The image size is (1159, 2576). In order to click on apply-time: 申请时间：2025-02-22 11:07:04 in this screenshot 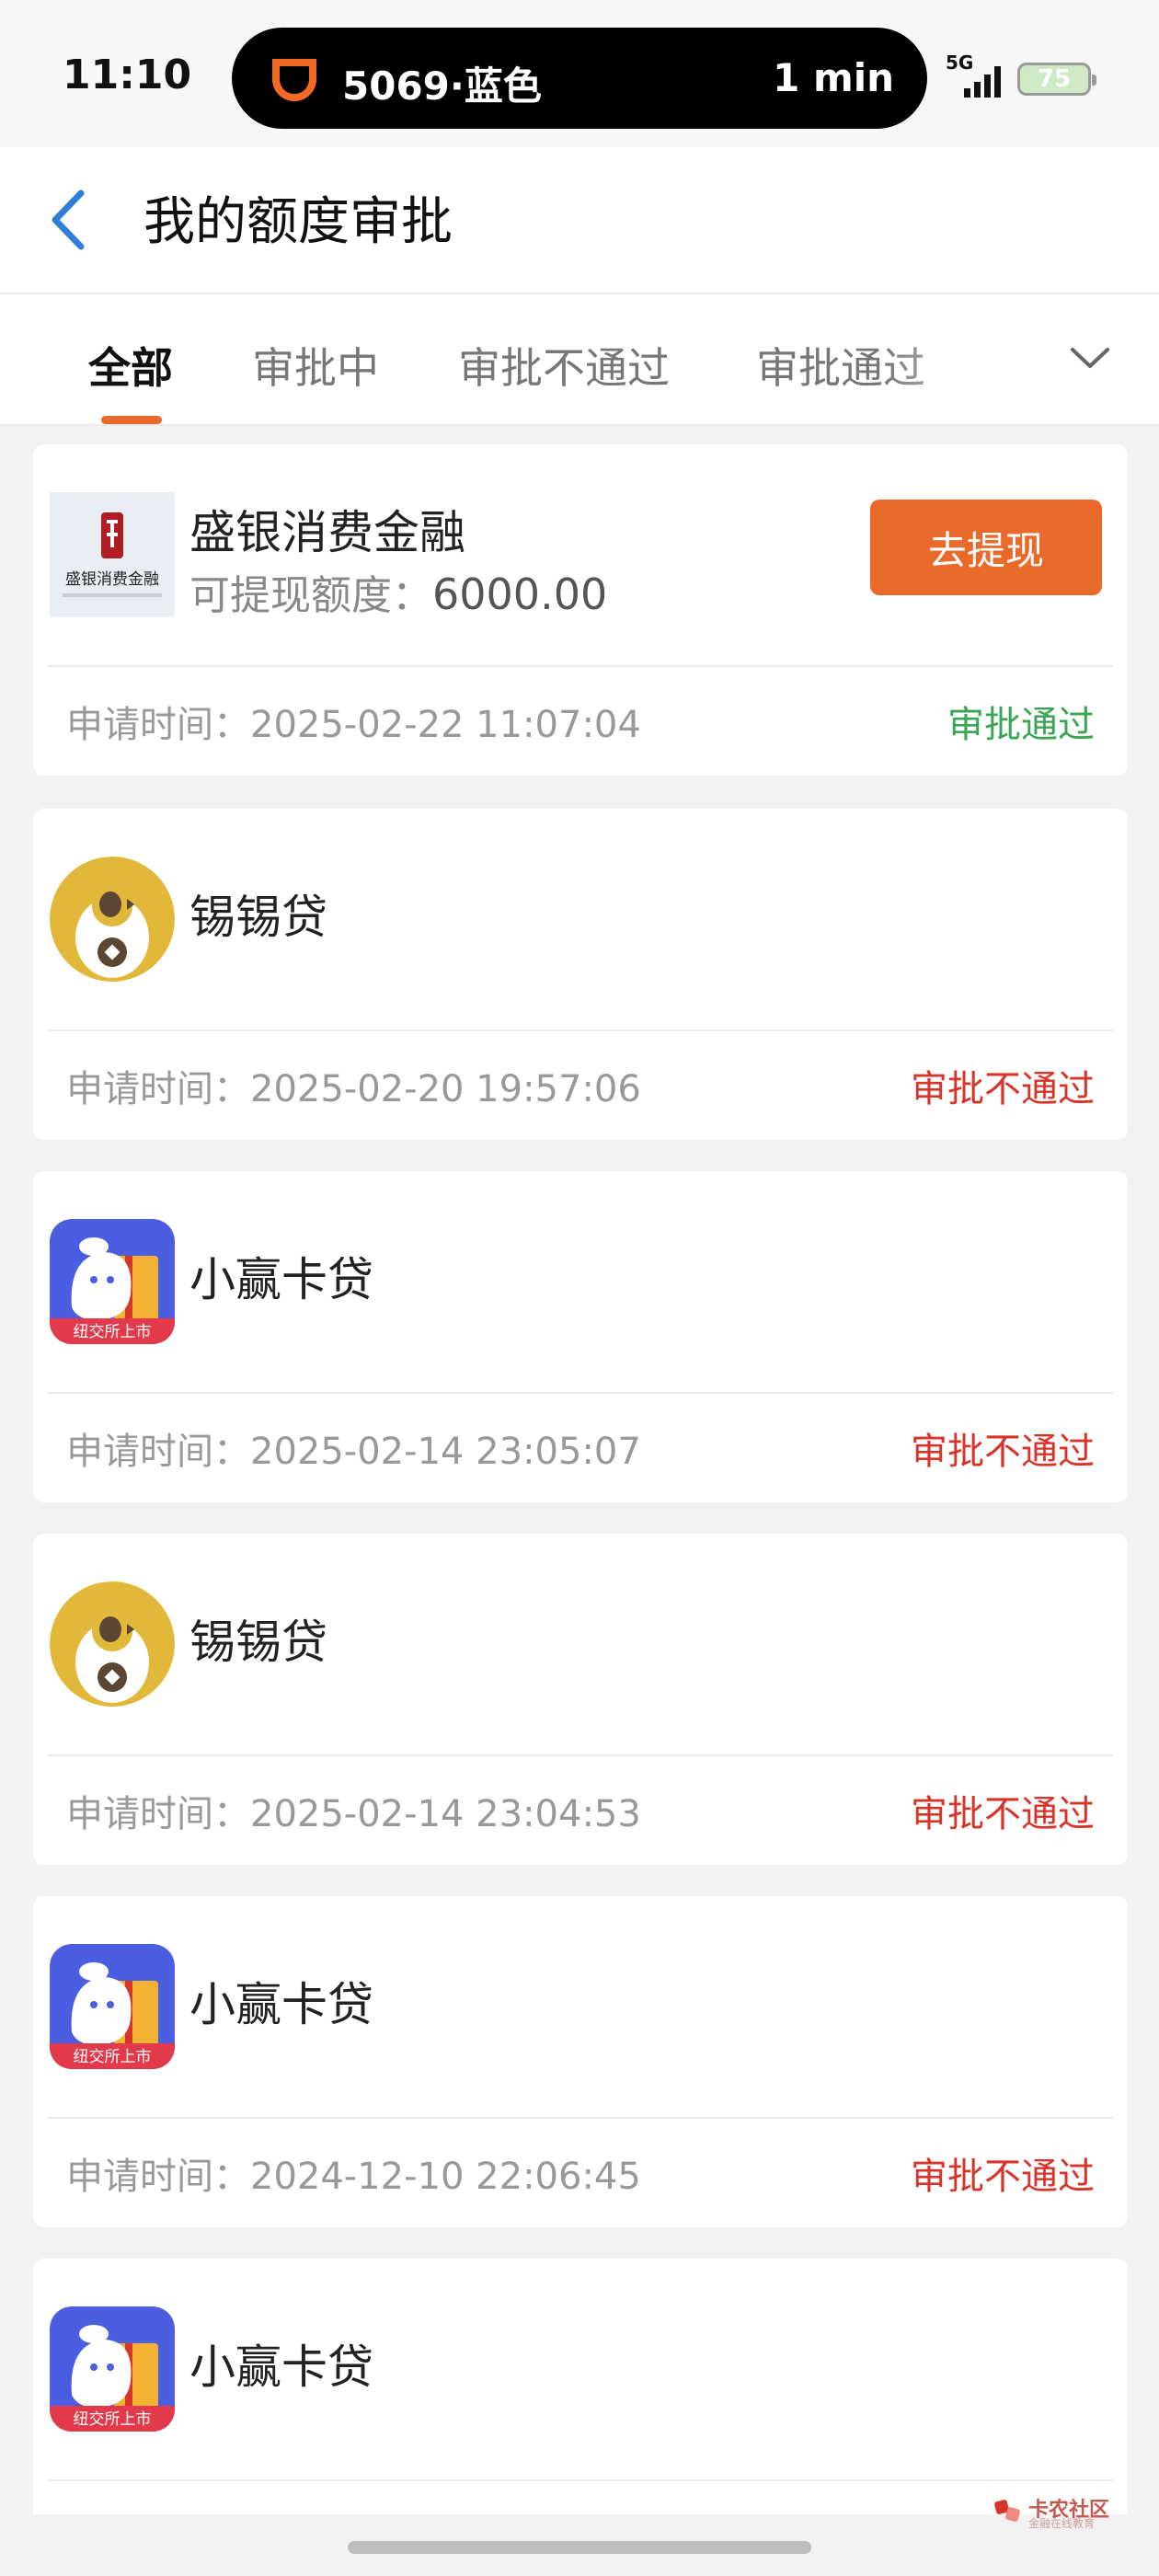, I will do `click(353, 721)`.